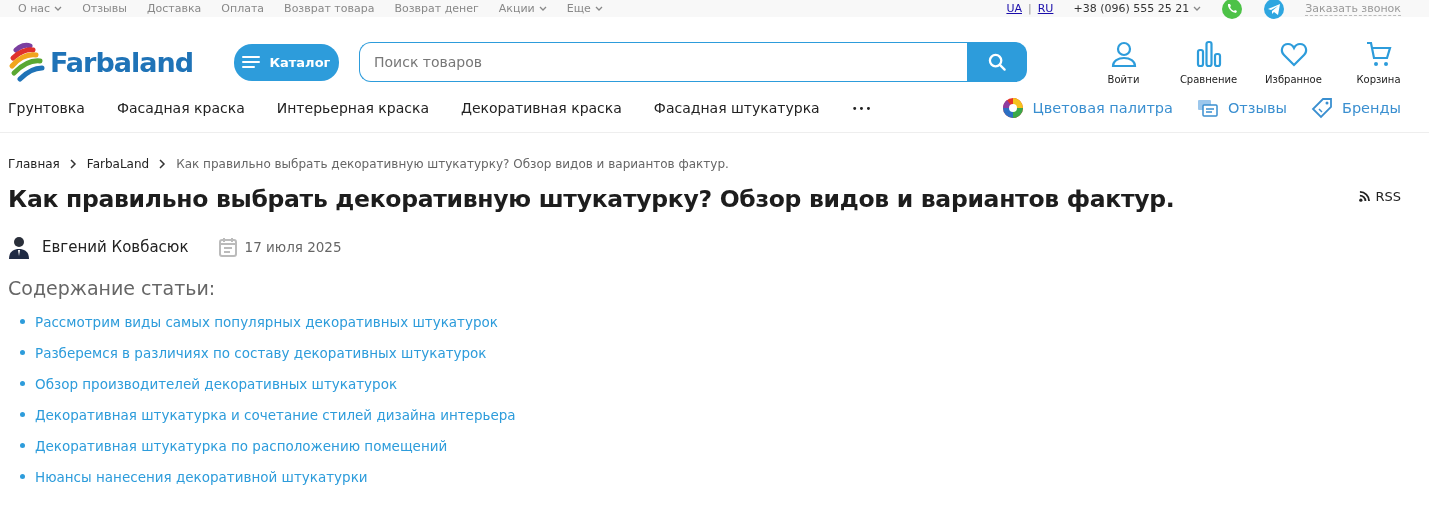  Describe the element at coordinates (266, 321) in the screenshot. I see `contents-link: Рассмотрим виды самых популярных декоративных штукатурок` at that location.